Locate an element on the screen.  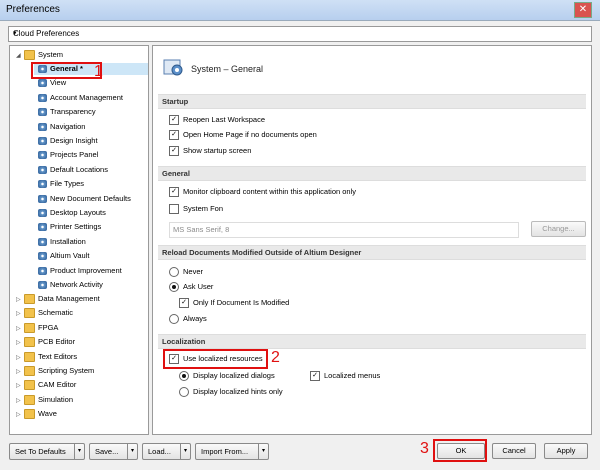
tree-folder: ▷ Simulation is located at coordinates (44, 400).